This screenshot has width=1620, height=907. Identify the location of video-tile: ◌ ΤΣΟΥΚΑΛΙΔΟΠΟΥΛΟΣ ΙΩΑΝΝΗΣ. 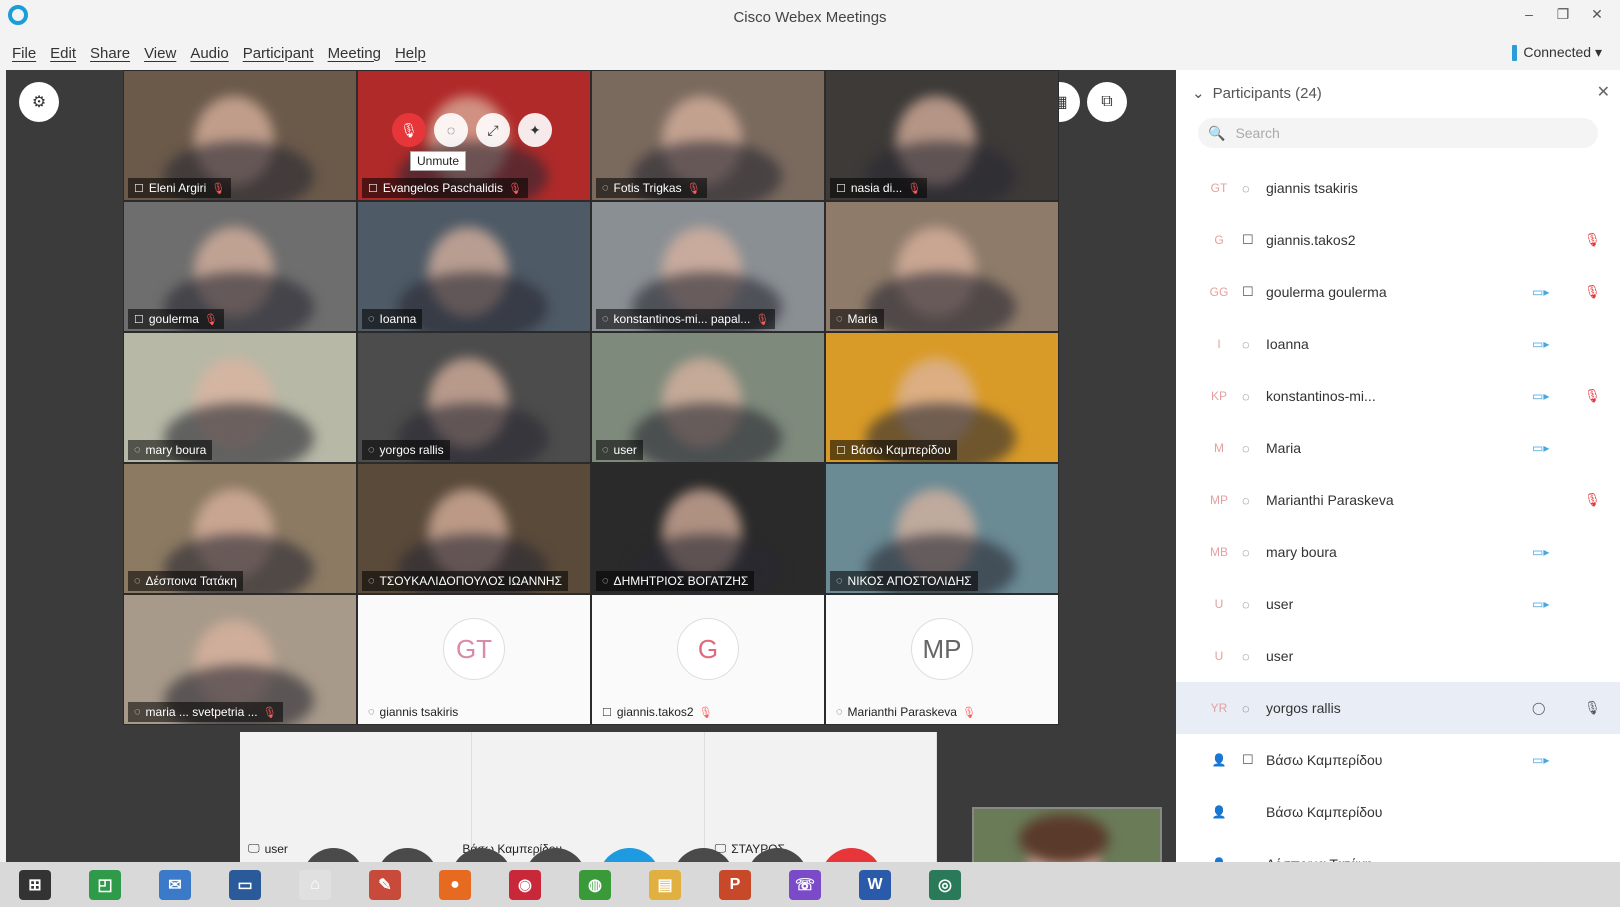
(474, 528).